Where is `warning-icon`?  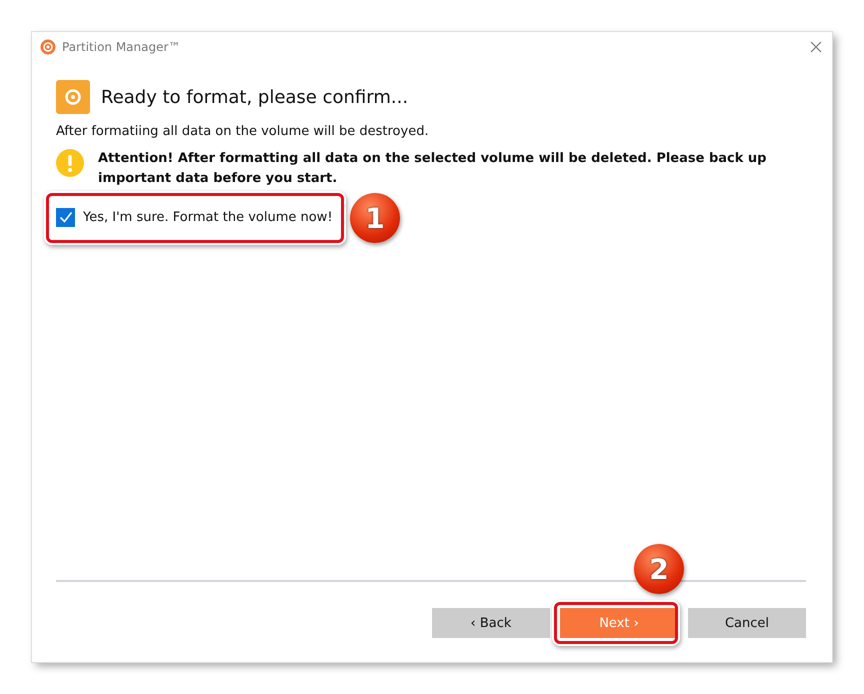 warning-icon is located at coordinates (70, 163).